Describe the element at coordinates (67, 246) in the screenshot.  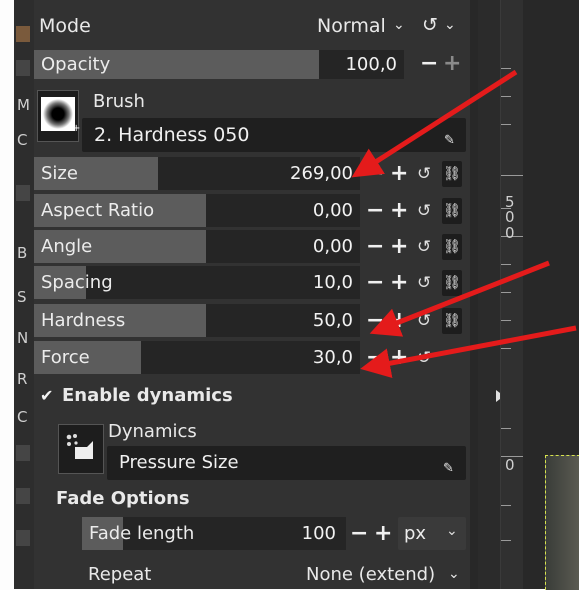
I see `angle-label: Angle` at that location.